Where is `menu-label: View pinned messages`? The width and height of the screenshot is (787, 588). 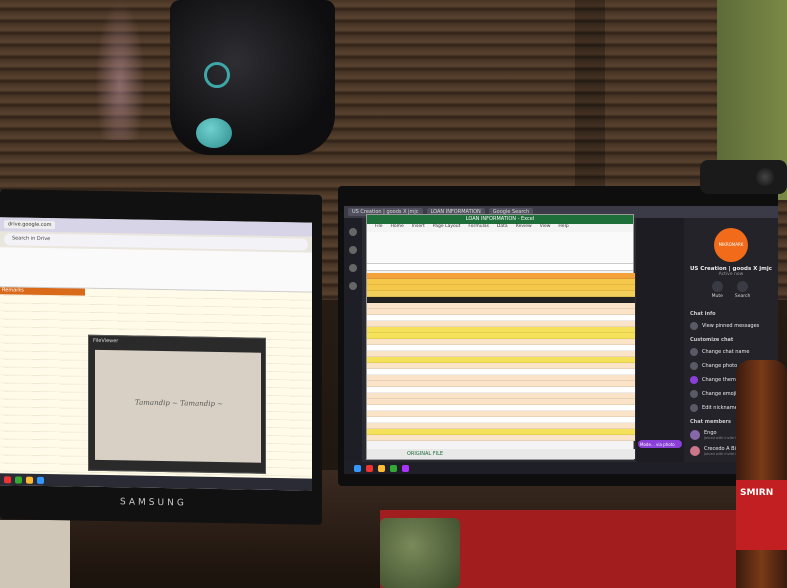 menu-label: View pinned messages is located at coordinates (731, 326).